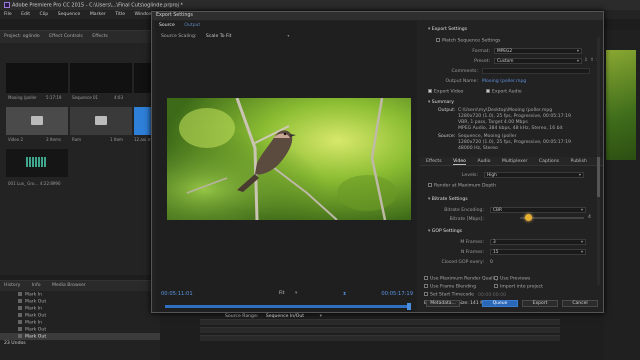 The height and width of the screenshot is (360, 640). What do you see at coordinates (462, 186) in the screenshot?
I see `render-max-depth-checkbox: Render at Maximum Depth` at bounding box center [462, 186].